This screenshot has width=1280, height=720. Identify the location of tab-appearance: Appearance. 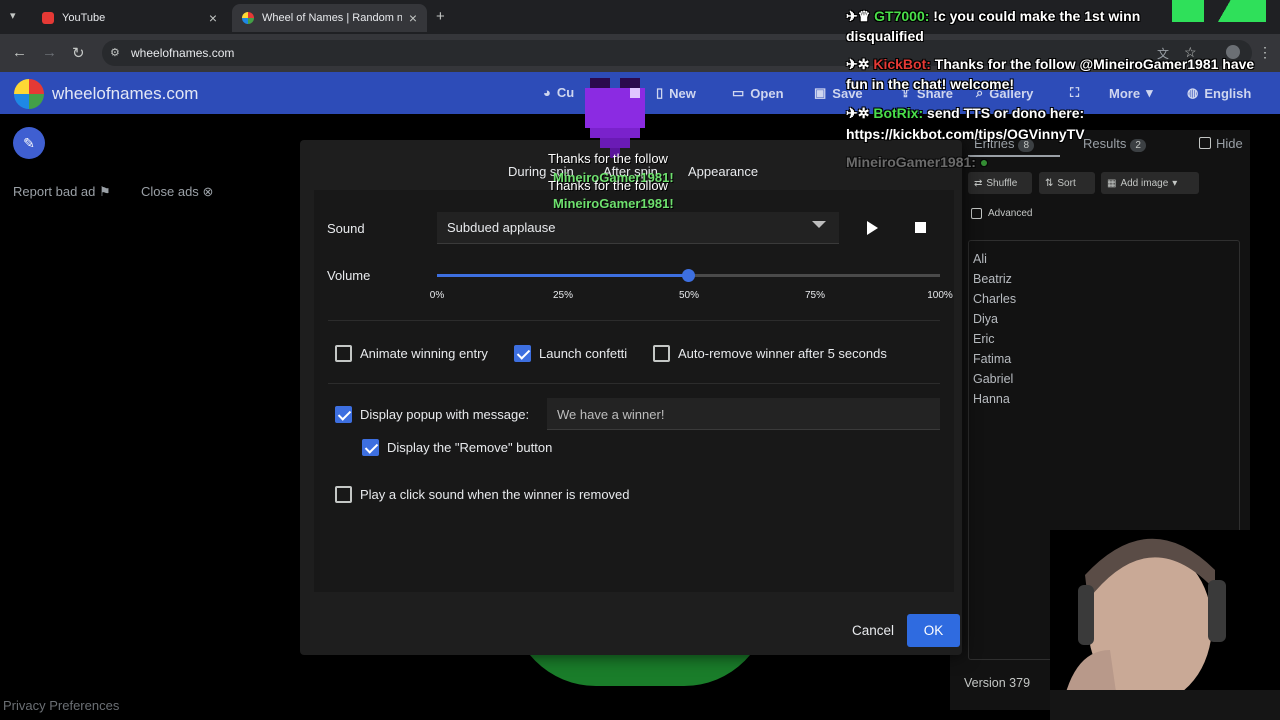
(723, 171).